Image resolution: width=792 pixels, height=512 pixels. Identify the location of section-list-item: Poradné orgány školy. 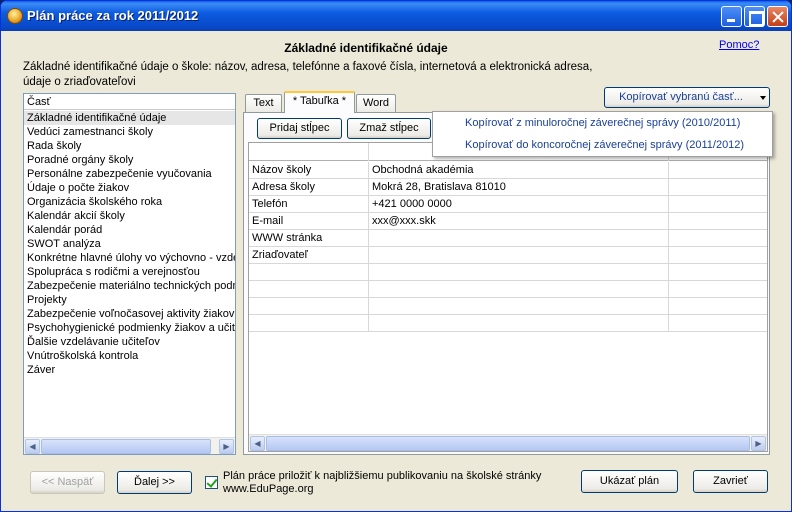
(129, 160).